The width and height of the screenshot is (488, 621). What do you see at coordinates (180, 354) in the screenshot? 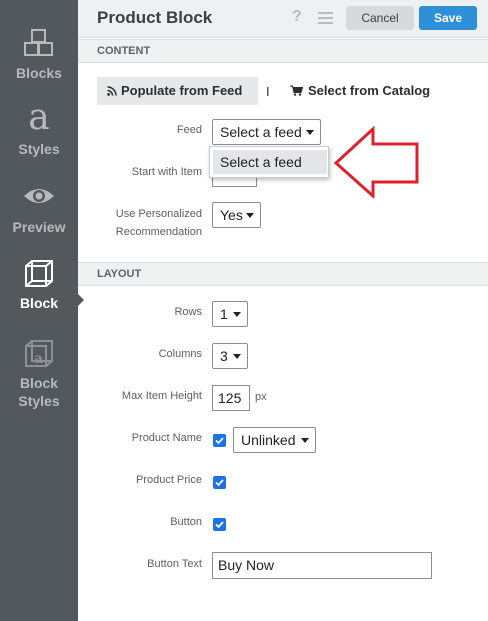
I see `columns-label: Columns` at bounding box center [180, 354].